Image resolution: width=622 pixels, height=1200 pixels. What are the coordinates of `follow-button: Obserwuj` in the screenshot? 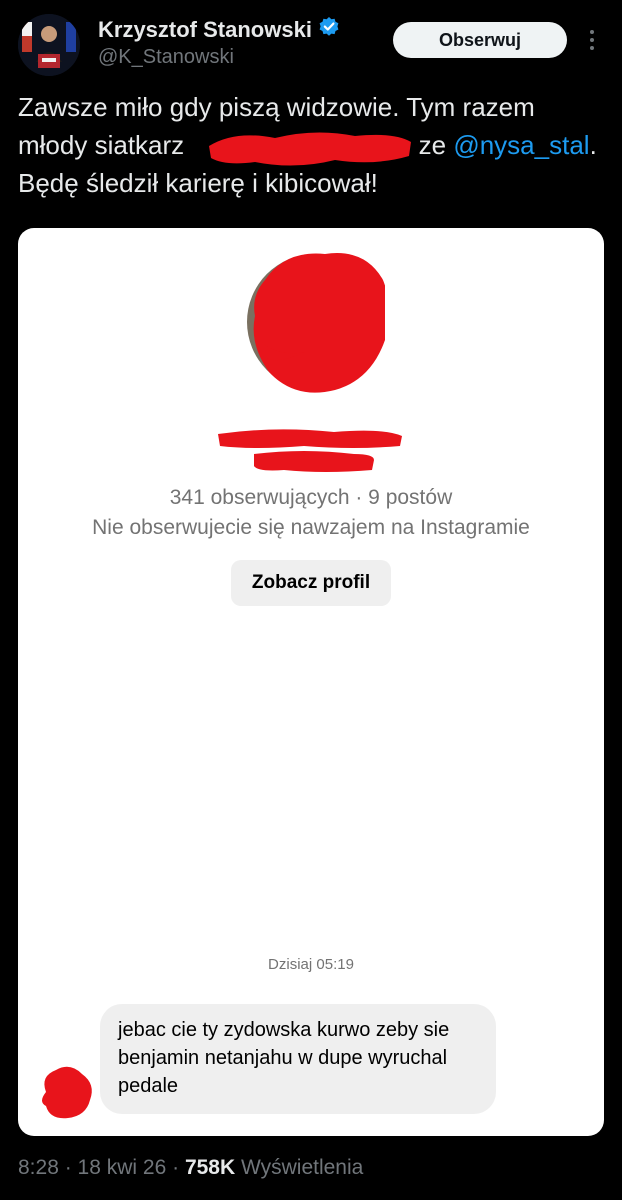 It's located at (480, 40).